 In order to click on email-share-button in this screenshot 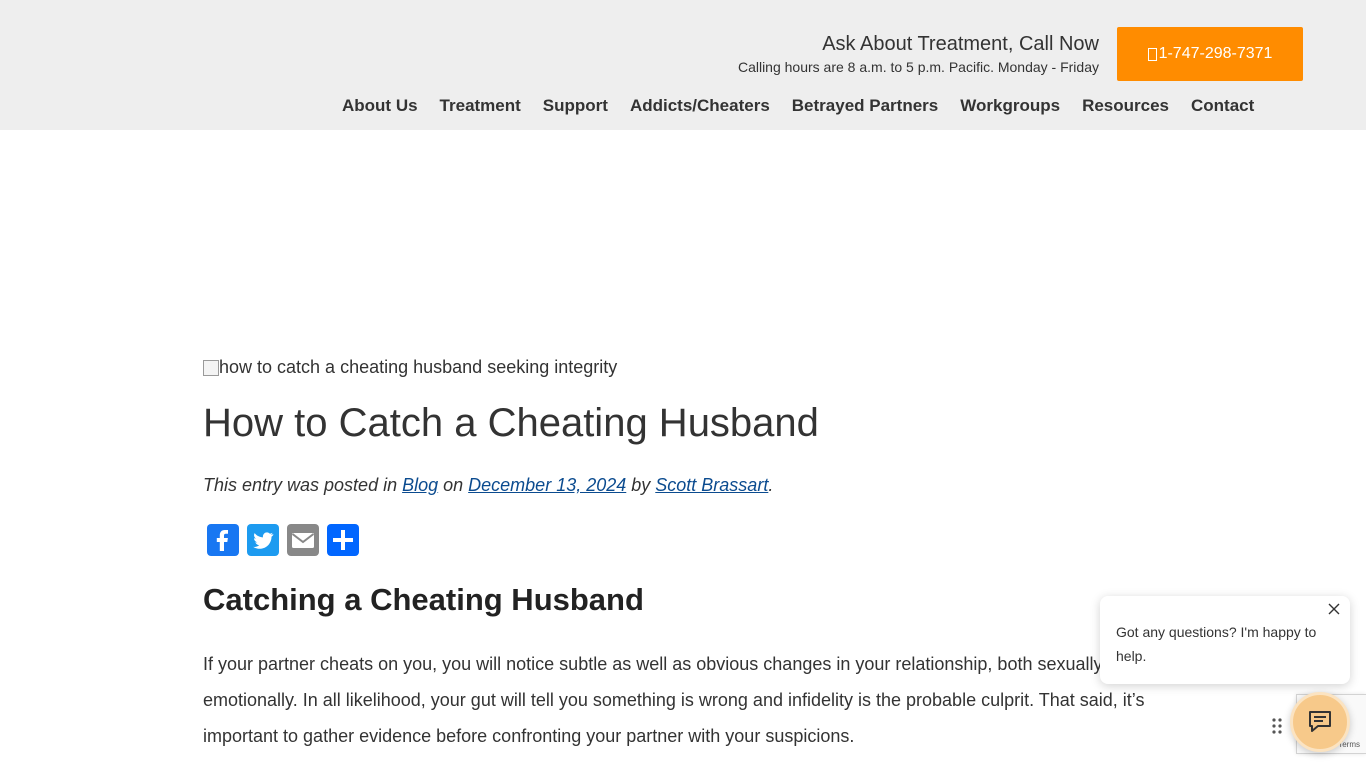, I will do `click(303, 540)`.